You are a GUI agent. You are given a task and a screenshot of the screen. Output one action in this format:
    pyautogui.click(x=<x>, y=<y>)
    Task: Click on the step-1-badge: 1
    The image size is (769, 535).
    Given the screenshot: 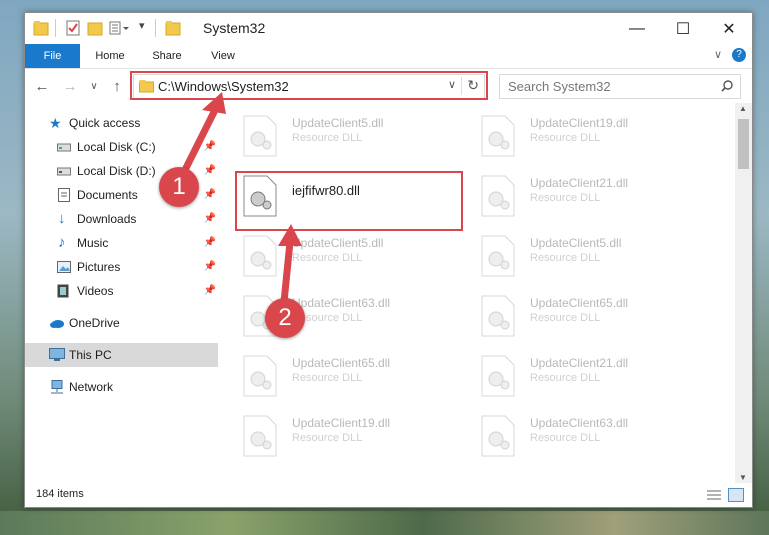 What is the action you would take?
    pyautogui.click(x=179, y=187)
    